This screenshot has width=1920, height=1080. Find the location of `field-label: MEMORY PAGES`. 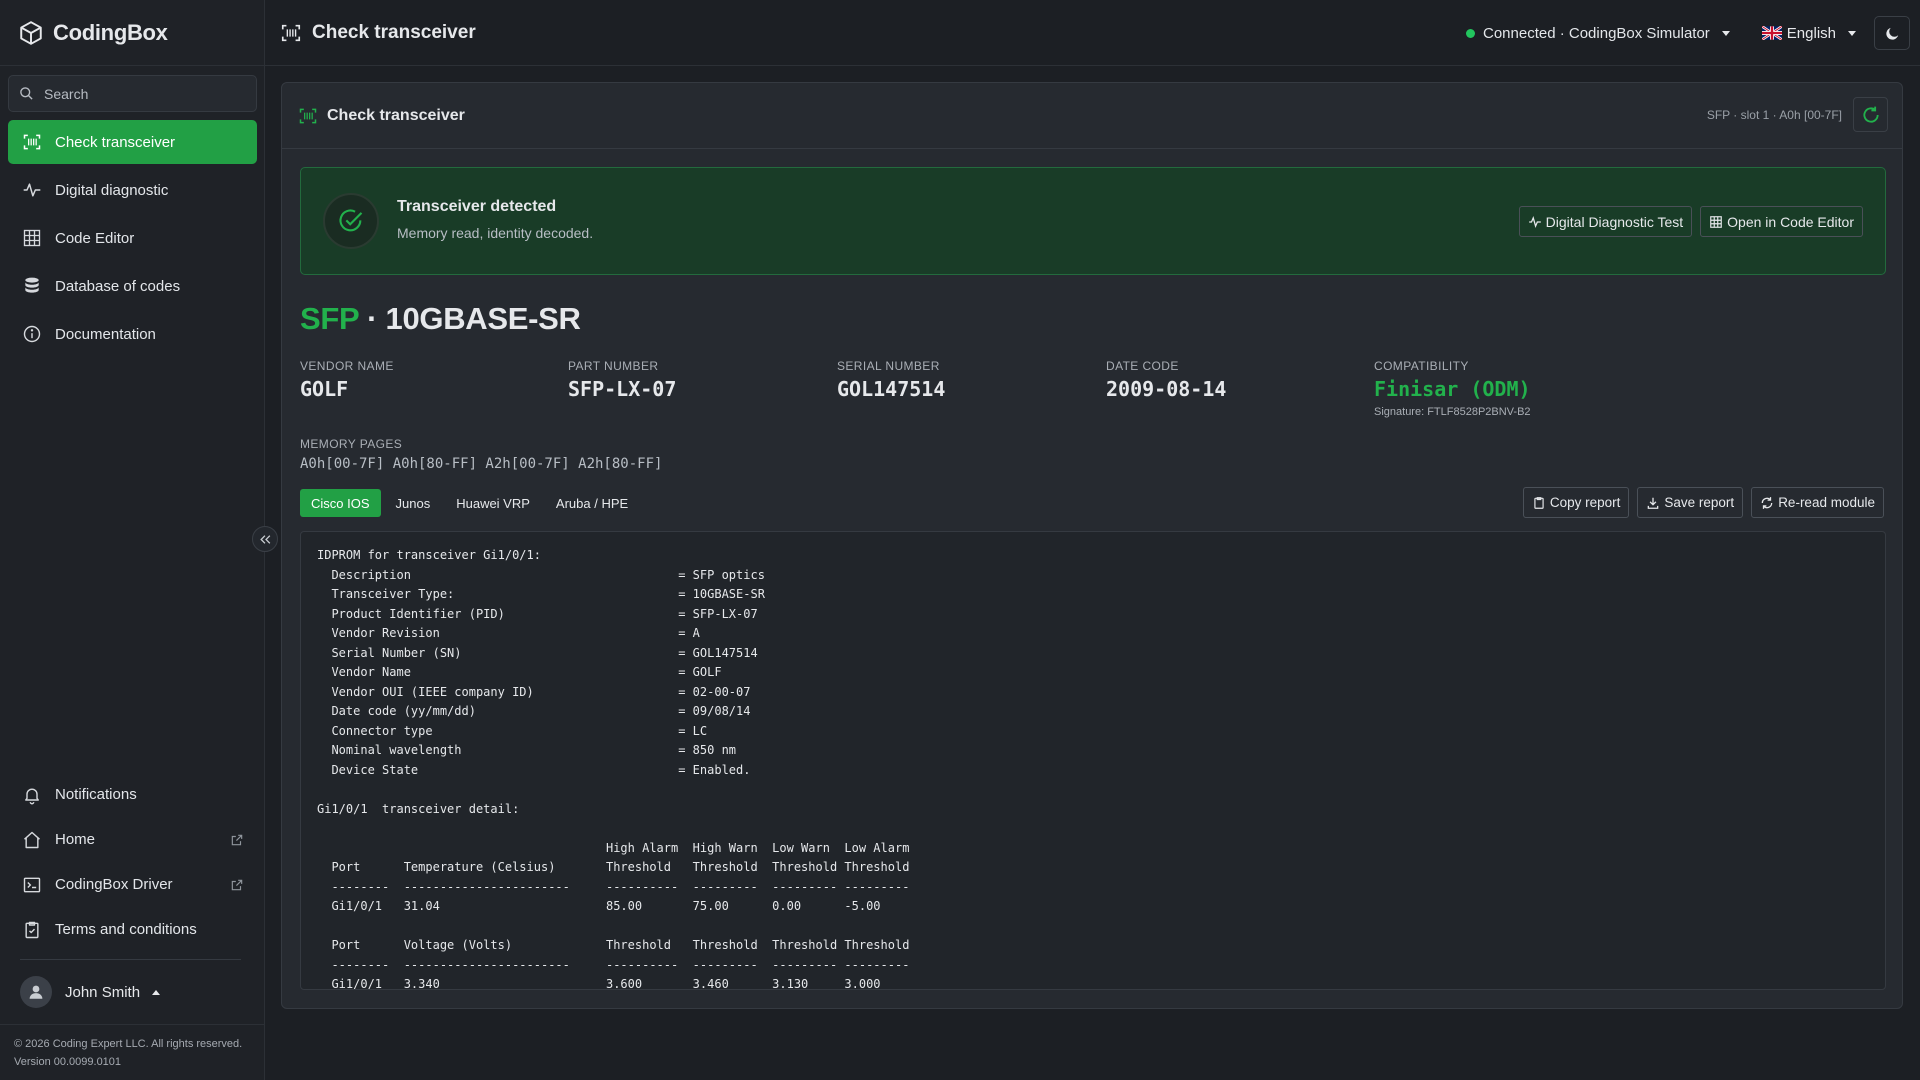

field-label: MEMORY PAGES is located at coordinates (351, 444).